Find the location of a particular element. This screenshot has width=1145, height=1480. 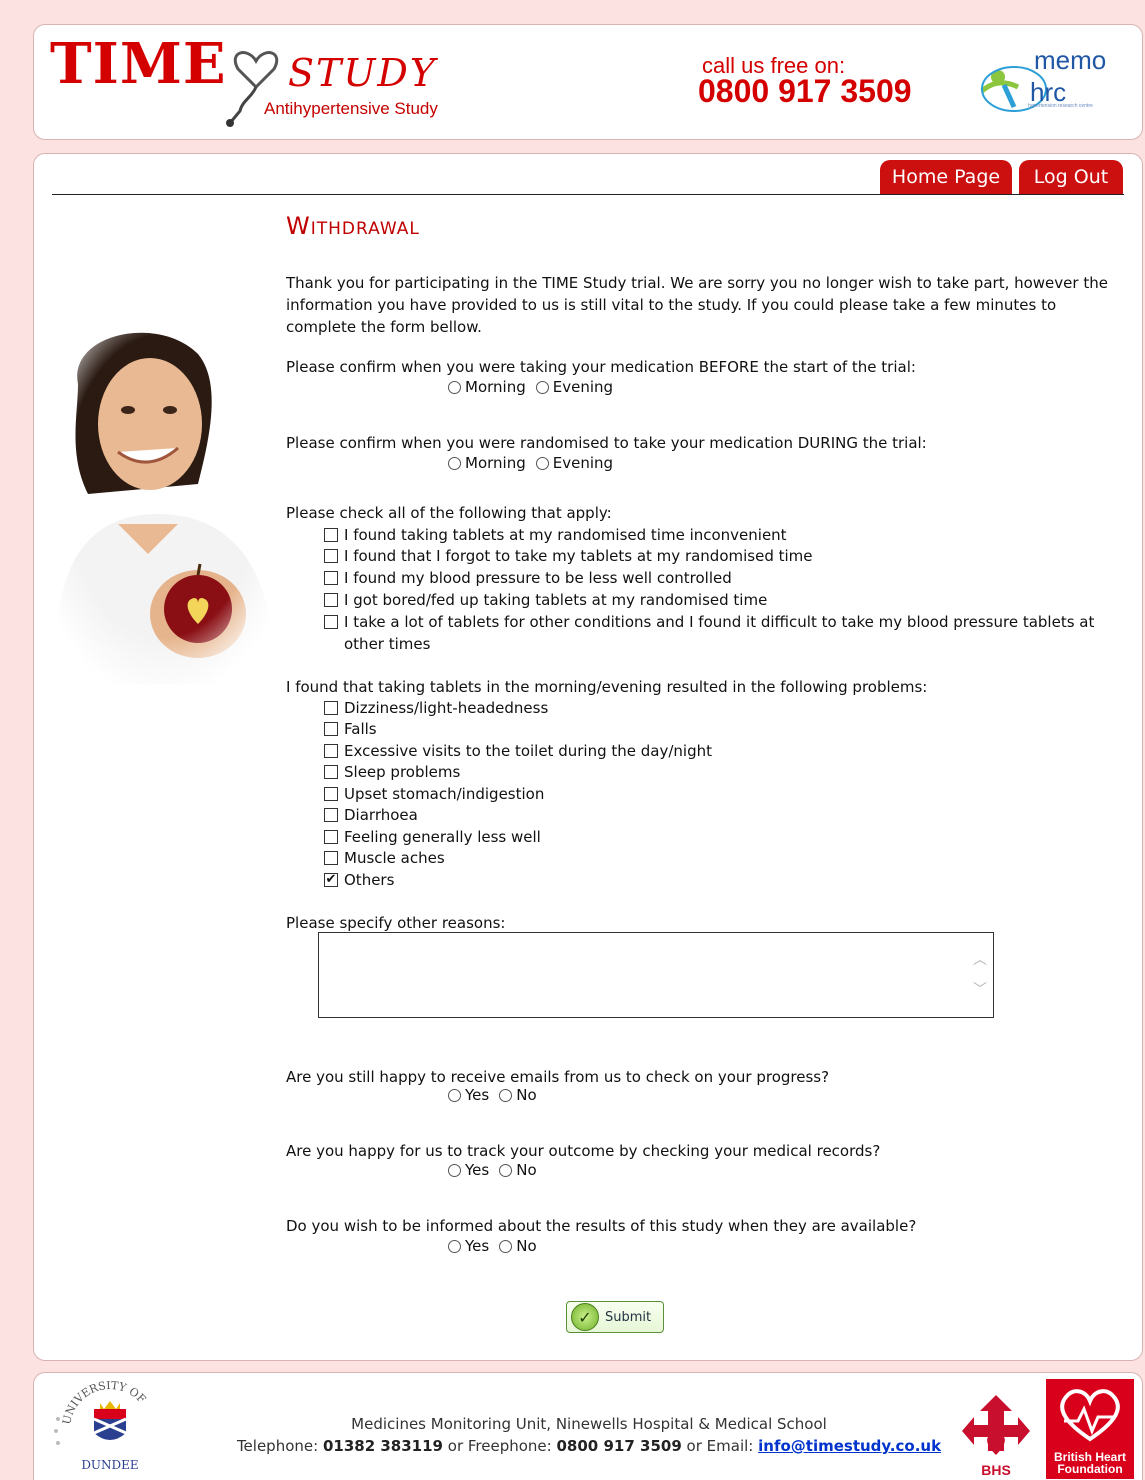

nav-divider is located at coordinates (588, 194).